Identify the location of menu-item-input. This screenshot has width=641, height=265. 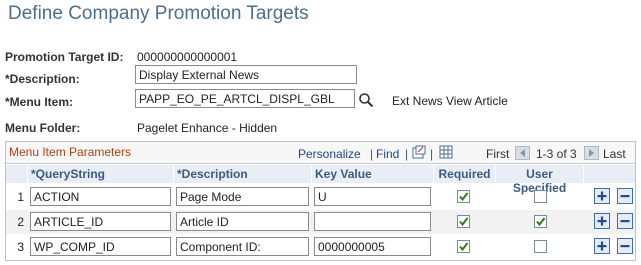
(245, 98).